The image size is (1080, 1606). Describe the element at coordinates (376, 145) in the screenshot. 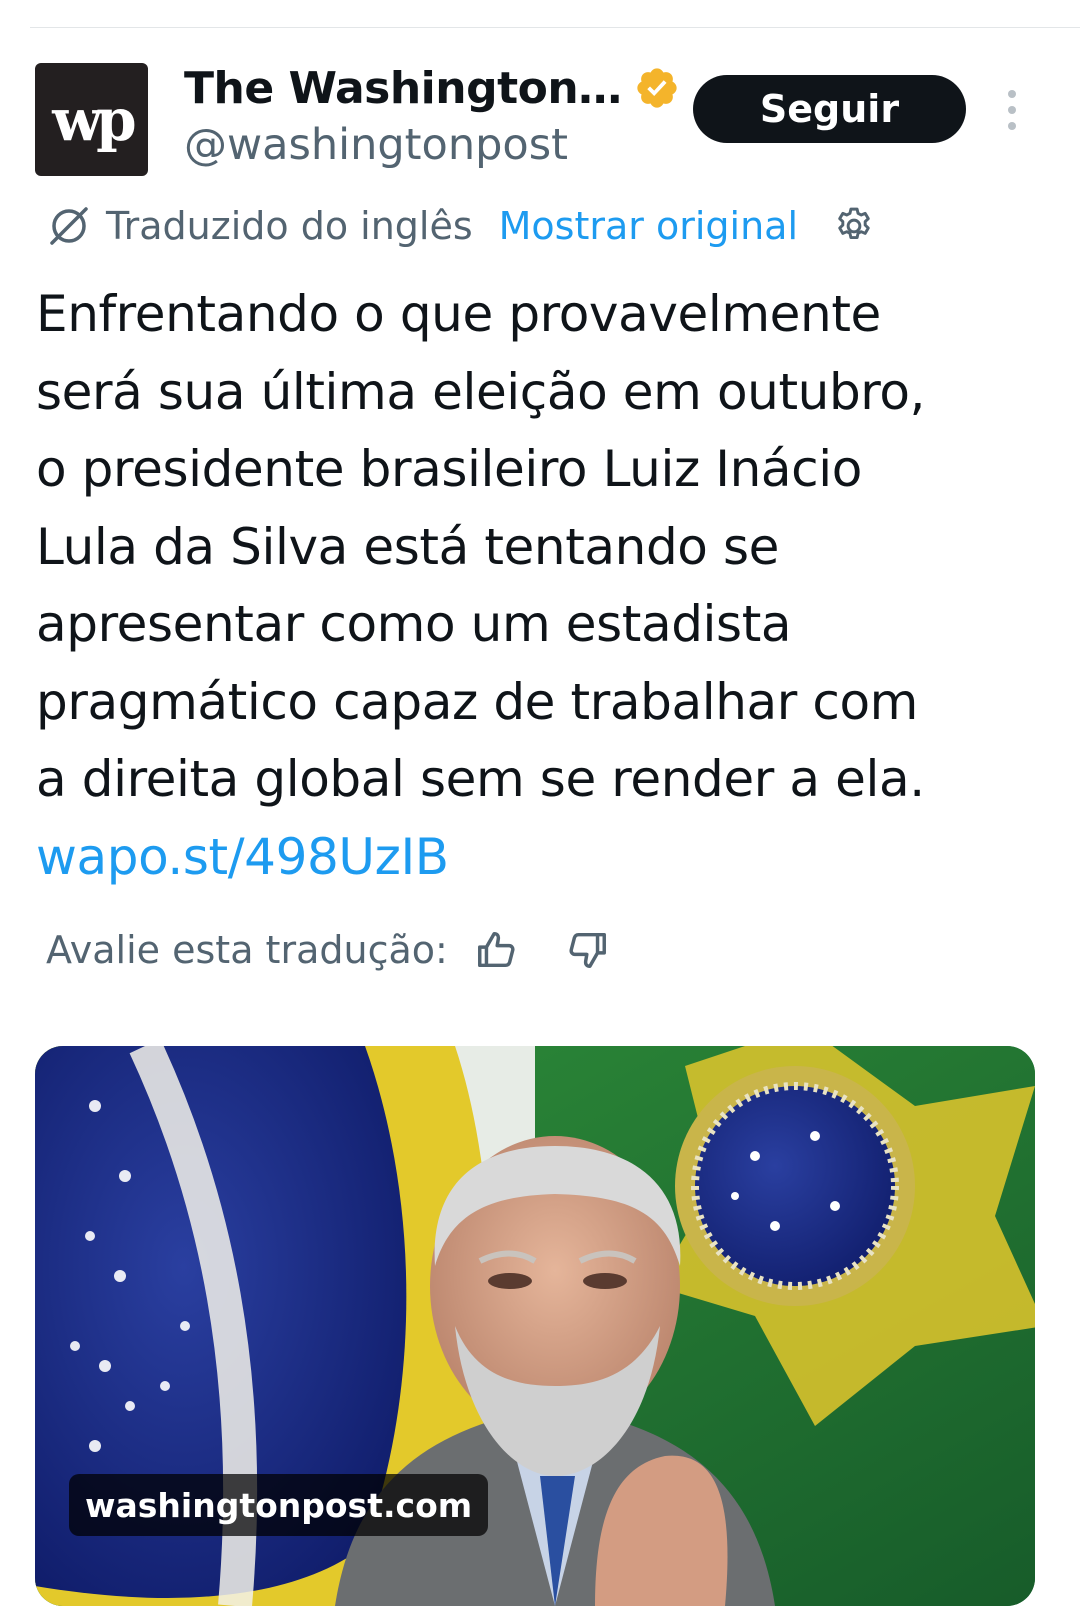

I see `handle: @washingtonpost` at that location.